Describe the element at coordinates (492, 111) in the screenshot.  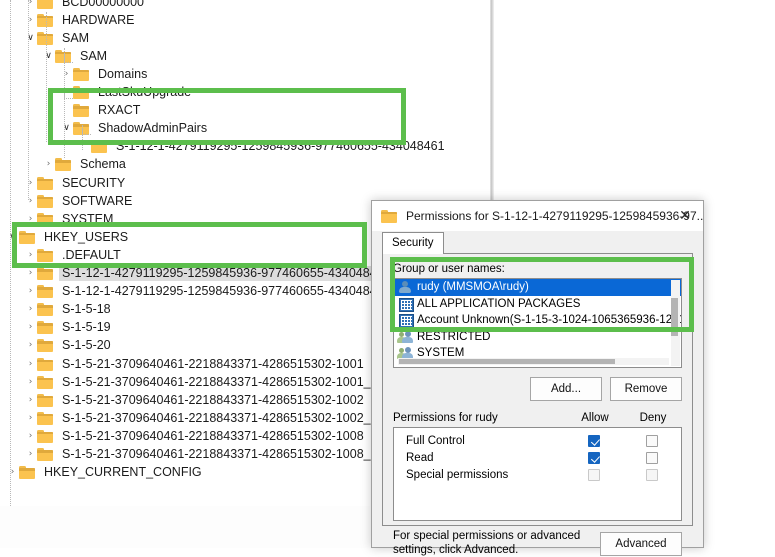
I see `pane-splitter` at that location.